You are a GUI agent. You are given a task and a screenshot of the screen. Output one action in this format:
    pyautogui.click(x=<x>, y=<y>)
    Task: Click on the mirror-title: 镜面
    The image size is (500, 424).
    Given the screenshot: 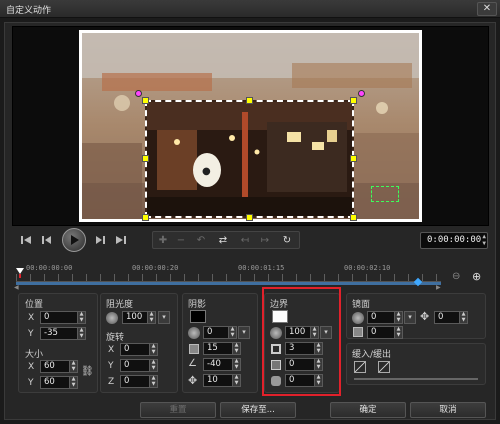 What is the action you would take?
    pyautogui.click(x=361, y=305)
    